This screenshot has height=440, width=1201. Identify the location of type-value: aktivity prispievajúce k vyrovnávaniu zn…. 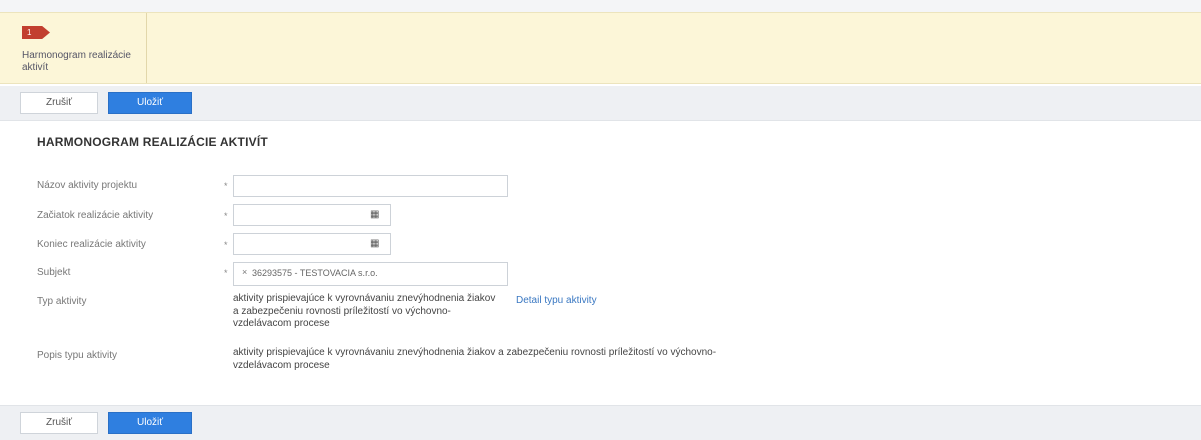
(364, 311).